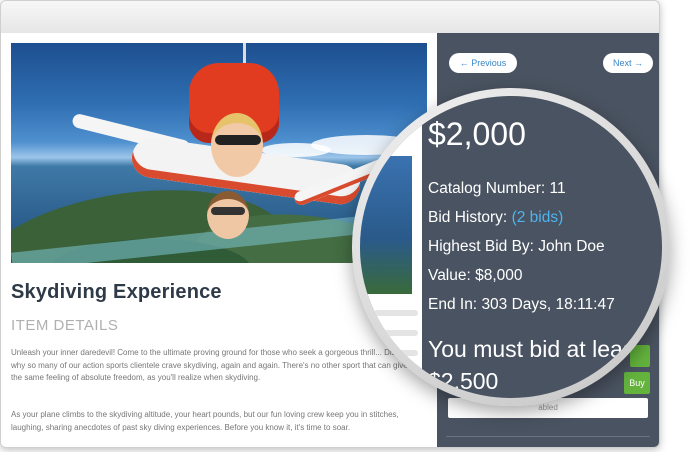 This screenshot has width=700, height=452. Describe the element at coordinates (477, 134) in the screenshot. I see `current-price: $2,000` at that location.